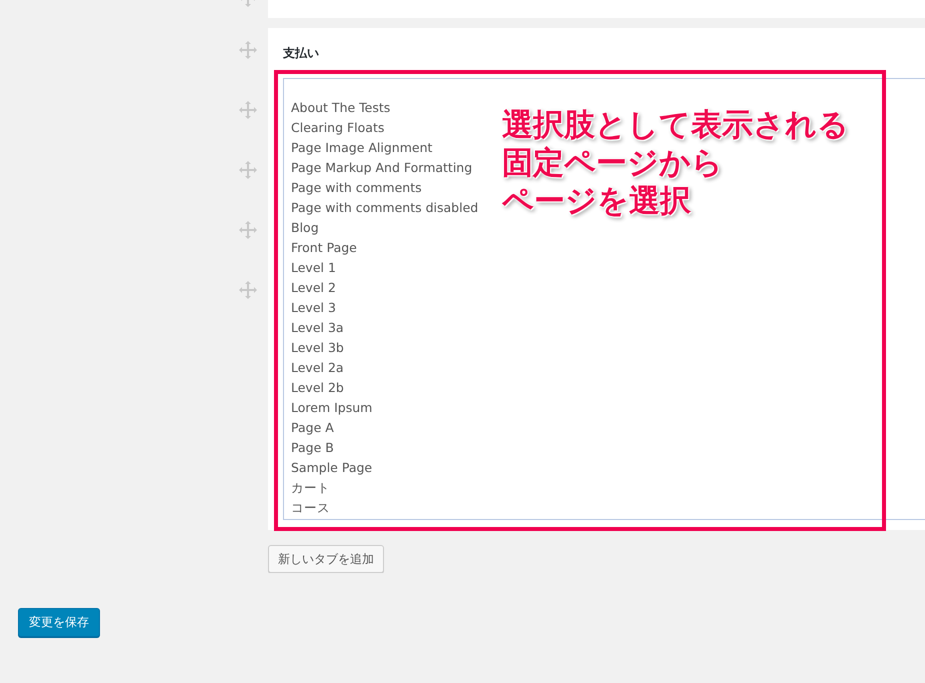 This screenshot has width=925, height=683. What do you see at coordinates (313, 268) in the screenshot?
I see `list-option: Level 1` at bounding box center [313, 268].